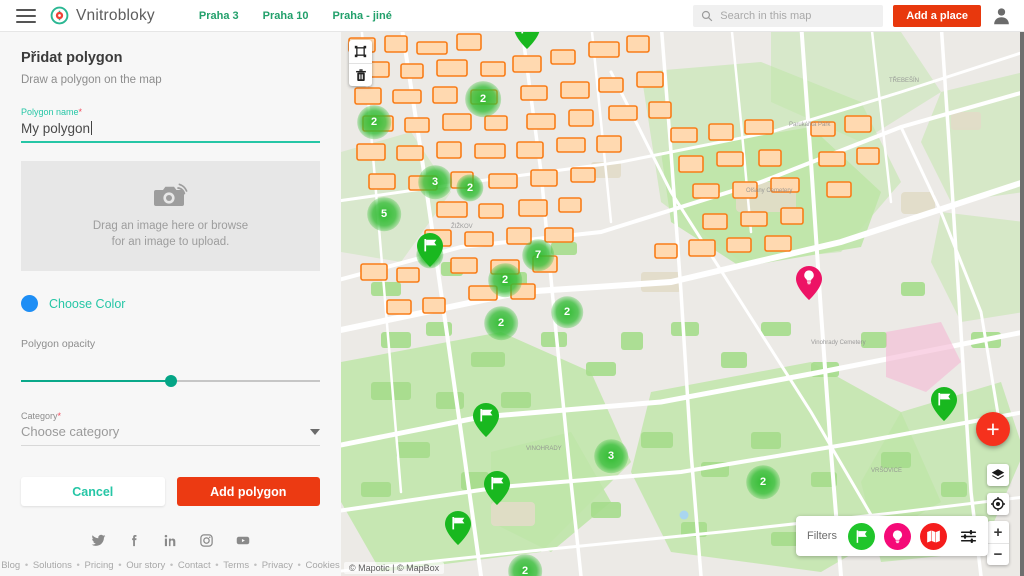 The width and height of the screenshot is (1024, 576). What do you see at coordinates (92, 128) in the screenshot?
I see `text-caret` at bounding box center [92, 128].